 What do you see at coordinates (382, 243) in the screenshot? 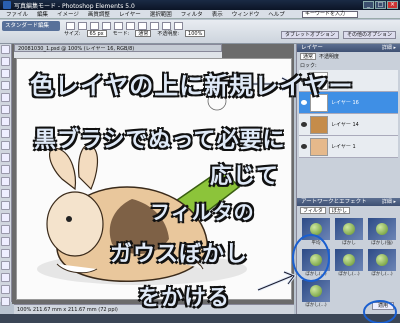
I see `effect-label: ぼかし(強)` at bounding box center [382, 243].